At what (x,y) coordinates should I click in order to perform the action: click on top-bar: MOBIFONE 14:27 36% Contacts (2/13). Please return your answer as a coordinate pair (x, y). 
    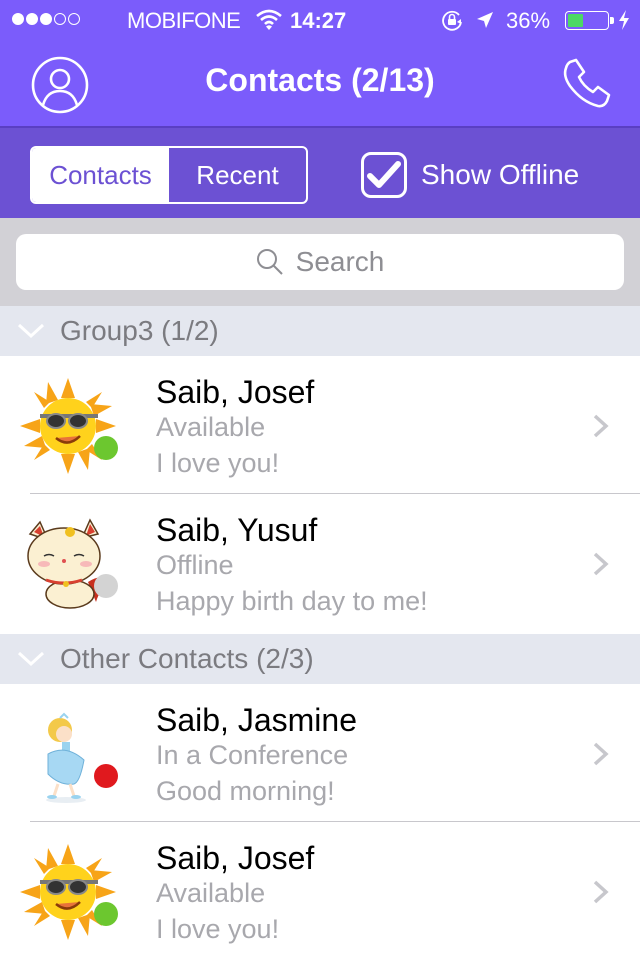
    Looking at the image, I should click on (320, 64).